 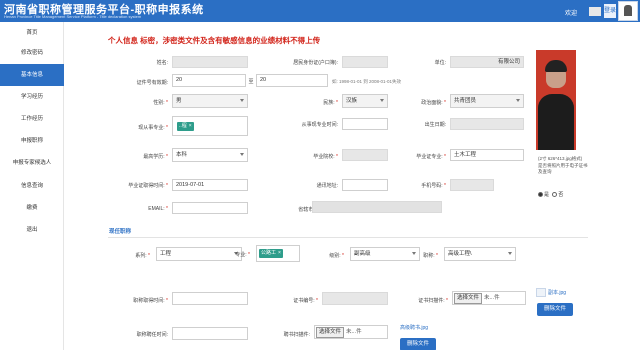 What do you see at coordinates (152, 83) in the screenshot?
I see `cert-validity-label: 证件号有效期:` at bounding box center [152, 83].